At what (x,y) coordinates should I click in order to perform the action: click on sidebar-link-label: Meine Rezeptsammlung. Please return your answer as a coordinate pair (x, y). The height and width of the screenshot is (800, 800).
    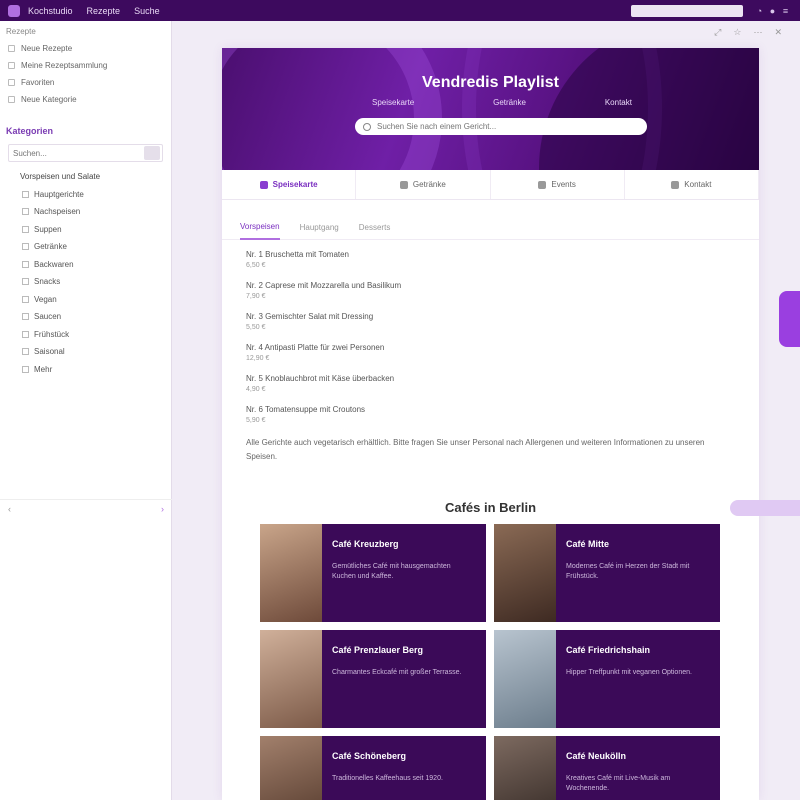
    Looking at the image, I should click on (64, 65).